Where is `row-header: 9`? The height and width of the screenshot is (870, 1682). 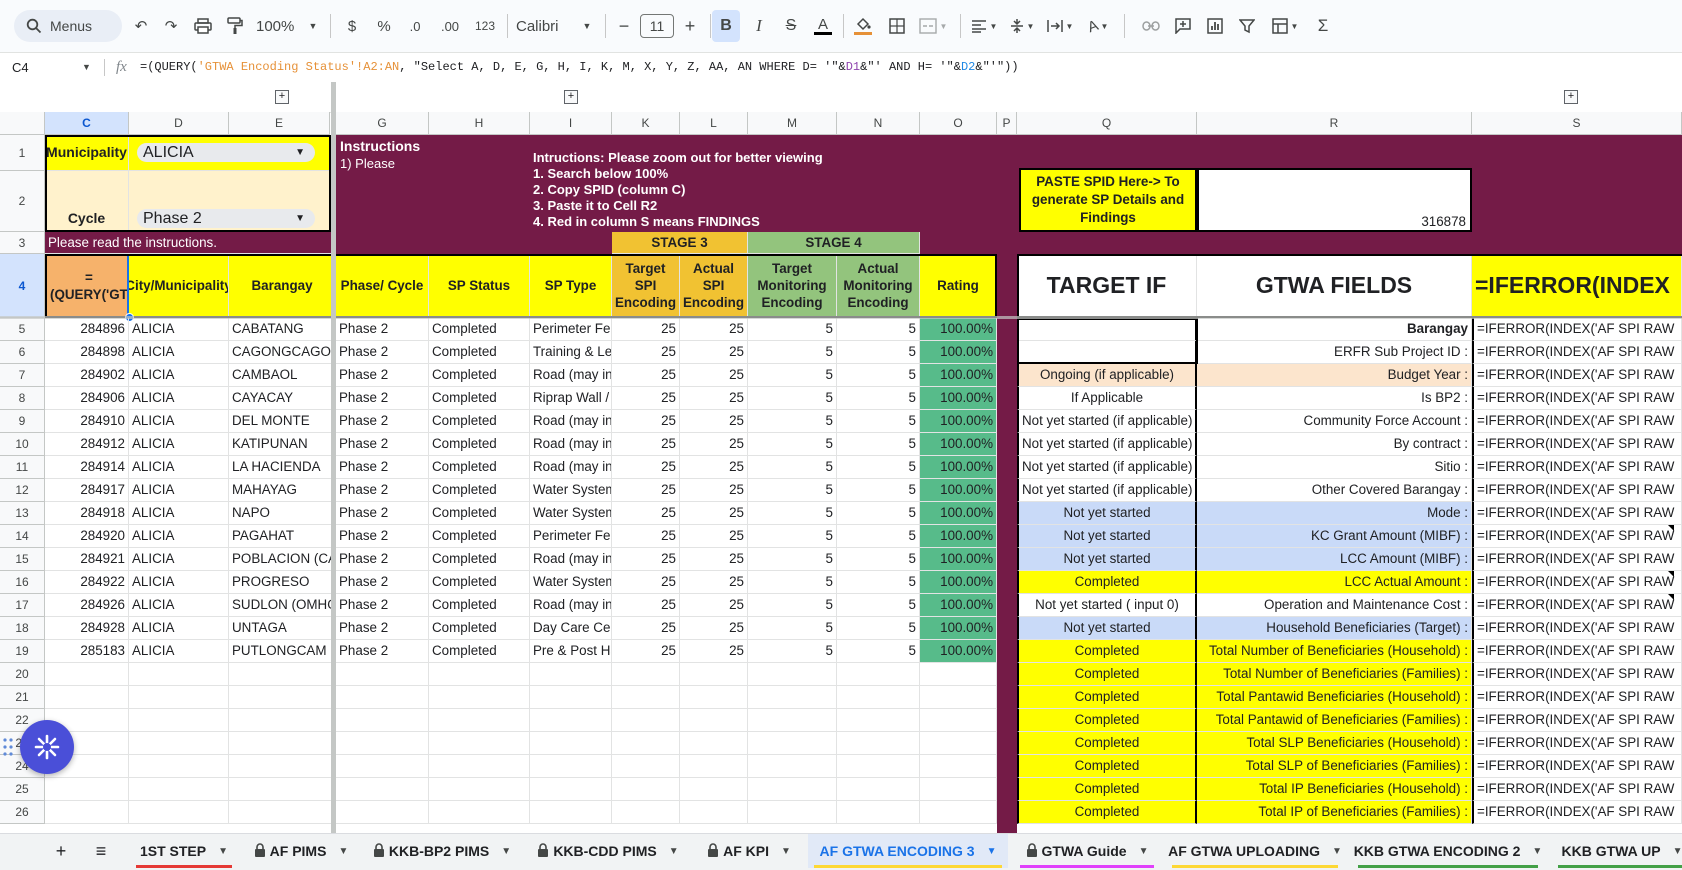
row-header: 9 is located at coordinates (22, 421).